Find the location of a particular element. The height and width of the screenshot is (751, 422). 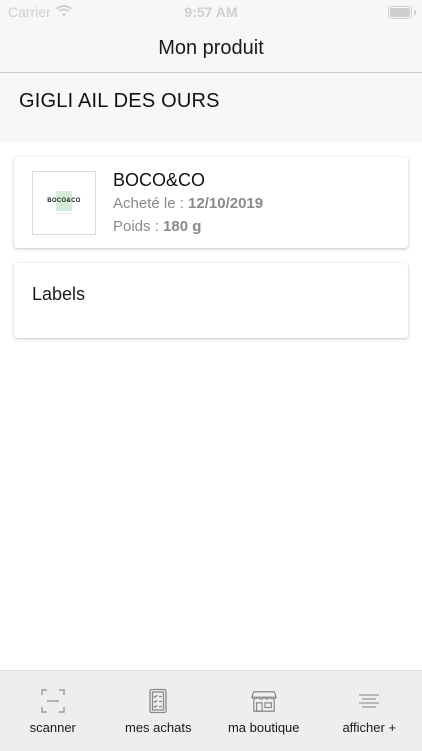

brand-logo-mark: BOCO&CO is located at coordinates (64, 201).